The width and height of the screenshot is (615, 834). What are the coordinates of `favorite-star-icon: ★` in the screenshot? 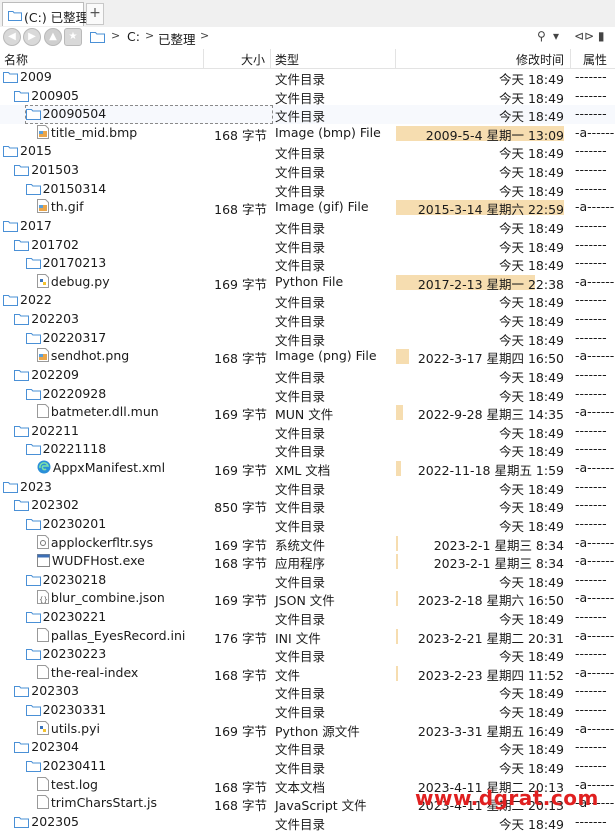 It's located at (73, 37).